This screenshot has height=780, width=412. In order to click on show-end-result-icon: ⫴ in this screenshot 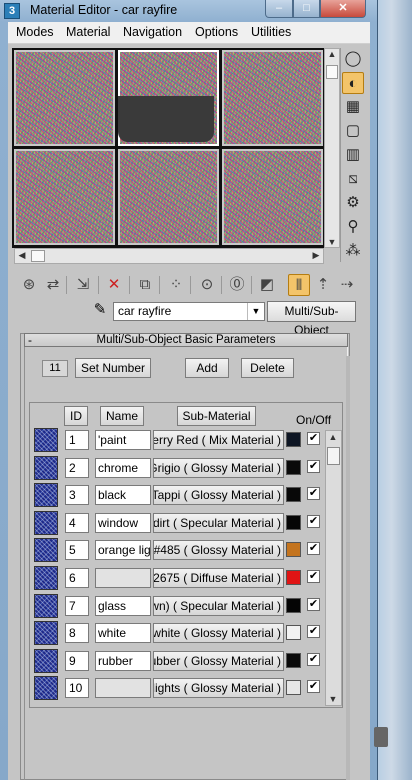, I will do `click(299, 285)`.